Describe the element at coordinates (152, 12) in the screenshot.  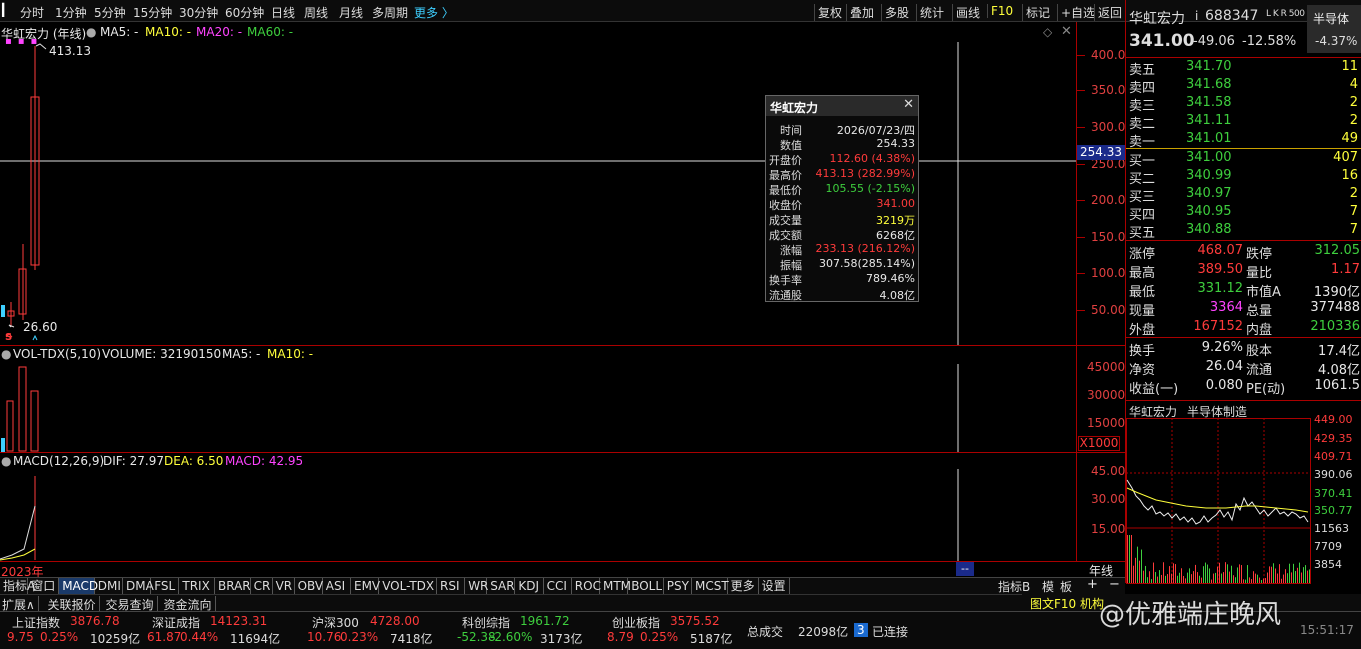
I see `period-tab-3: 15分钟` at that location.